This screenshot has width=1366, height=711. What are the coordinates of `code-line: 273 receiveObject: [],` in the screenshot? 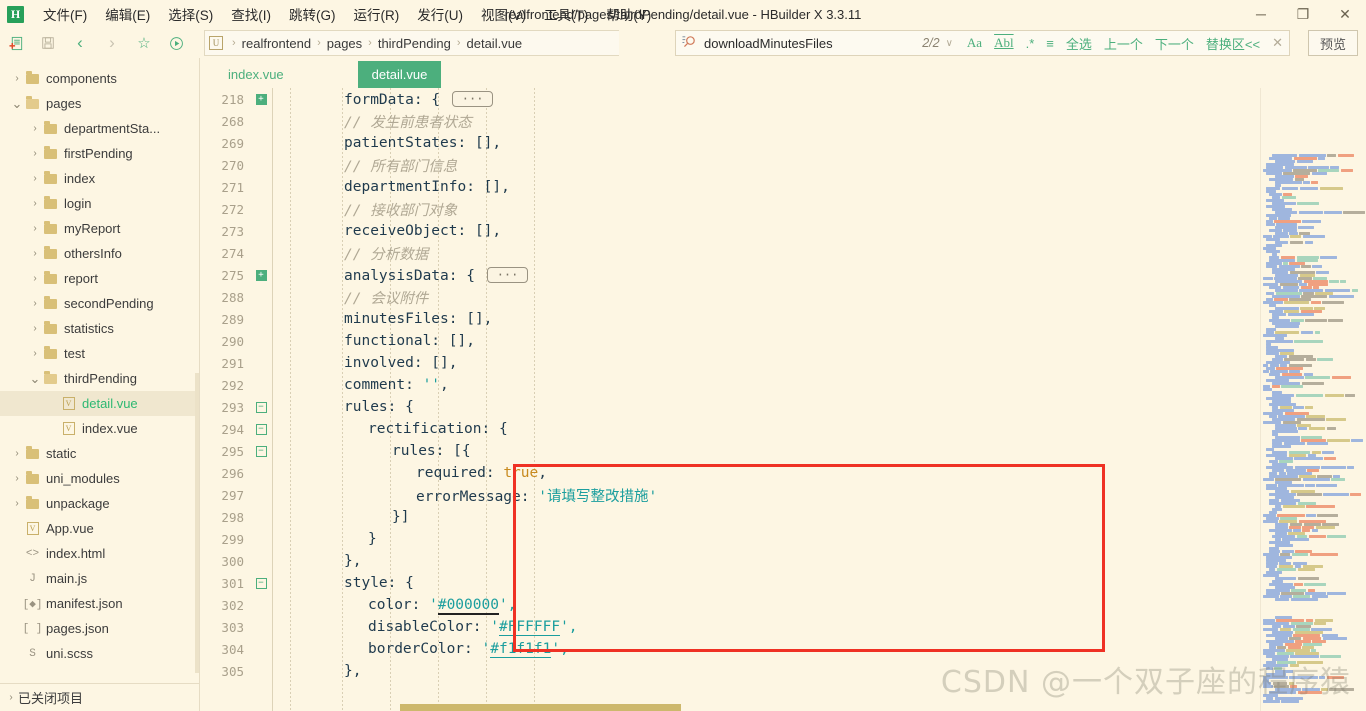 It's located at (730, 231).